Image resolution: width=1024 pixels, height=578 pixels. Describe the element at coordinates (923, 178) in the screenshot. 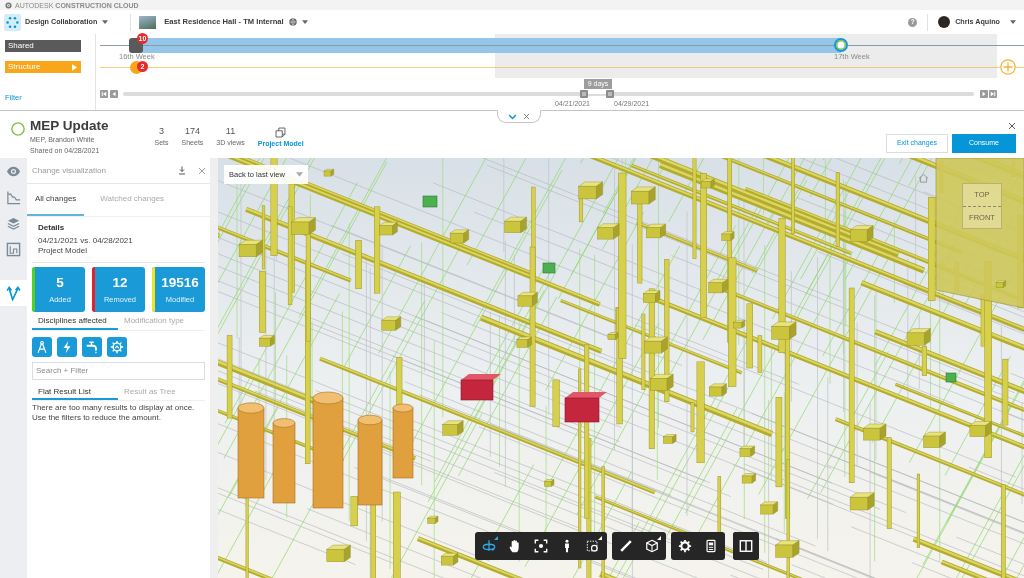

I see `home-icon` at that location.